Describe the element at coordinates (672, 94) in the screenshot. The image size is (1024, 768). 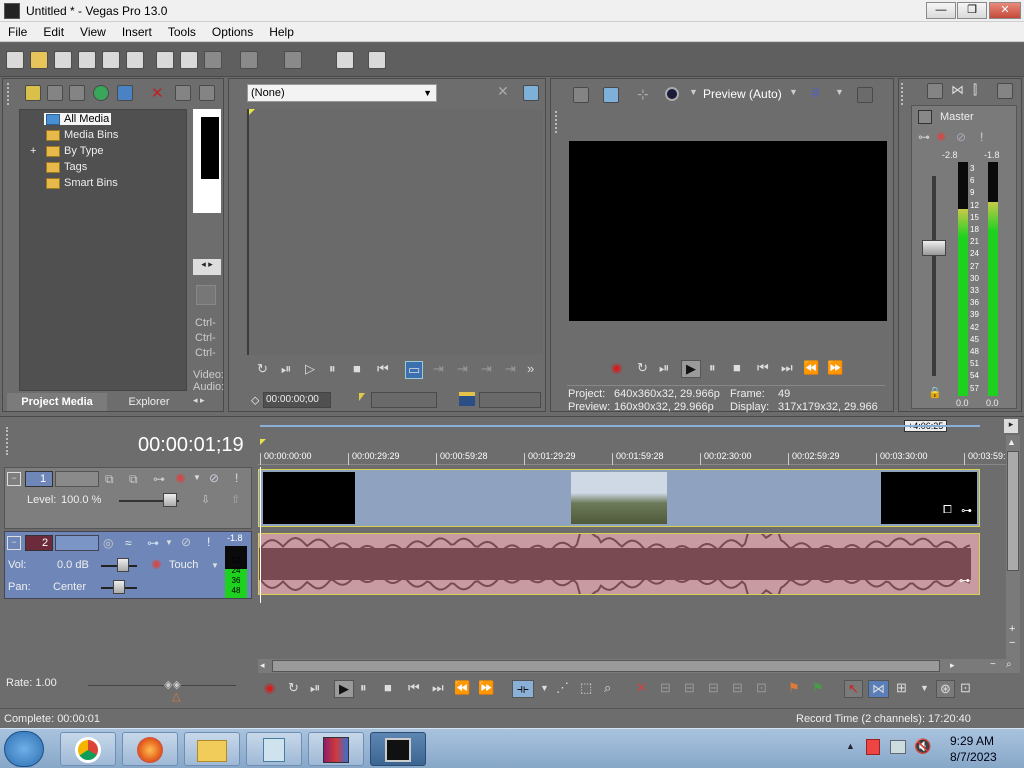
I see `preview-quality-icon` at that location.